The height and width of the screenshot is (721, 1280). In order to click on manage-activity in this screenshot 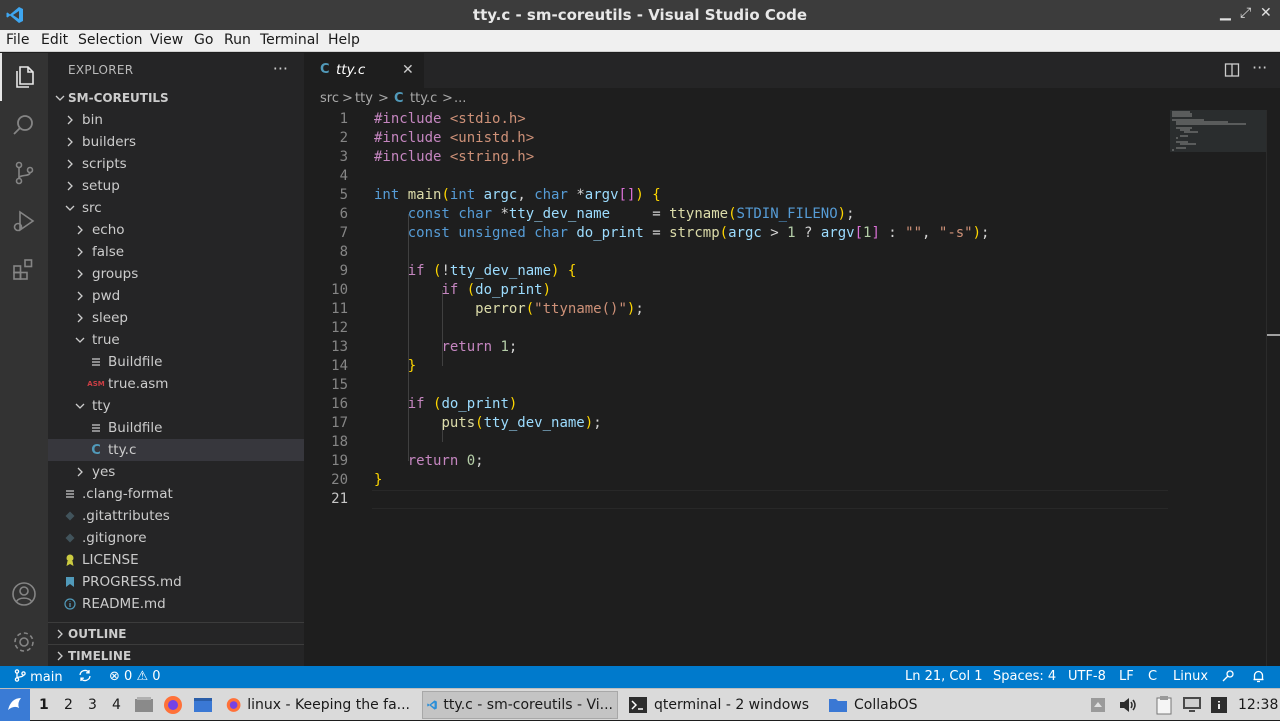, I will do `click(24, 642)`.